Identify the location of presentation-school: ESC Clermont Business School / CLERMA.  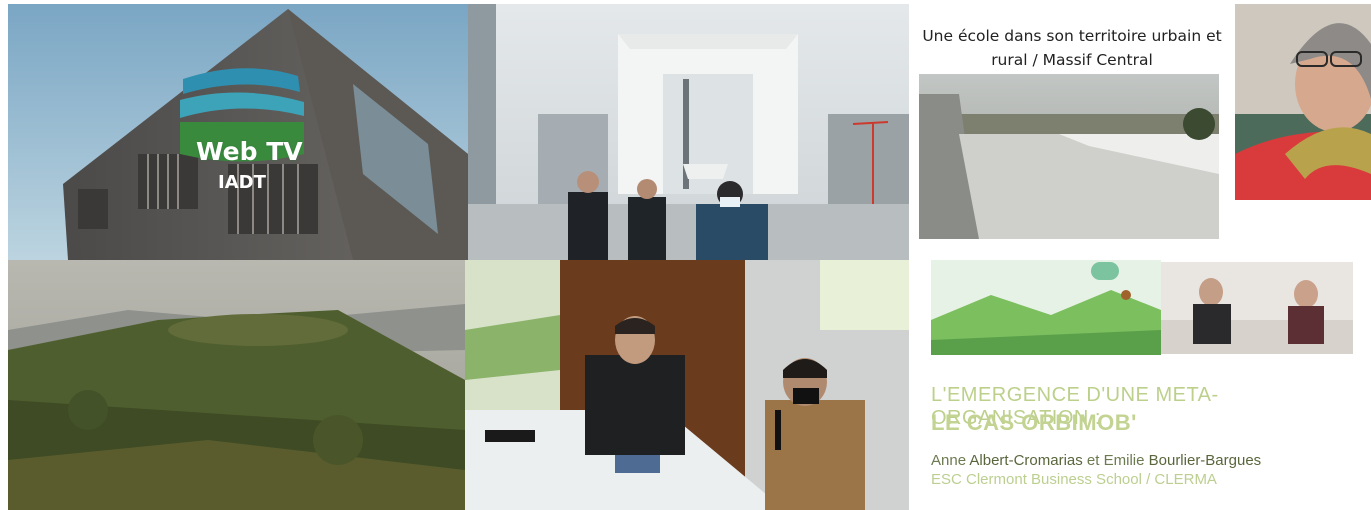
(1074, 479).